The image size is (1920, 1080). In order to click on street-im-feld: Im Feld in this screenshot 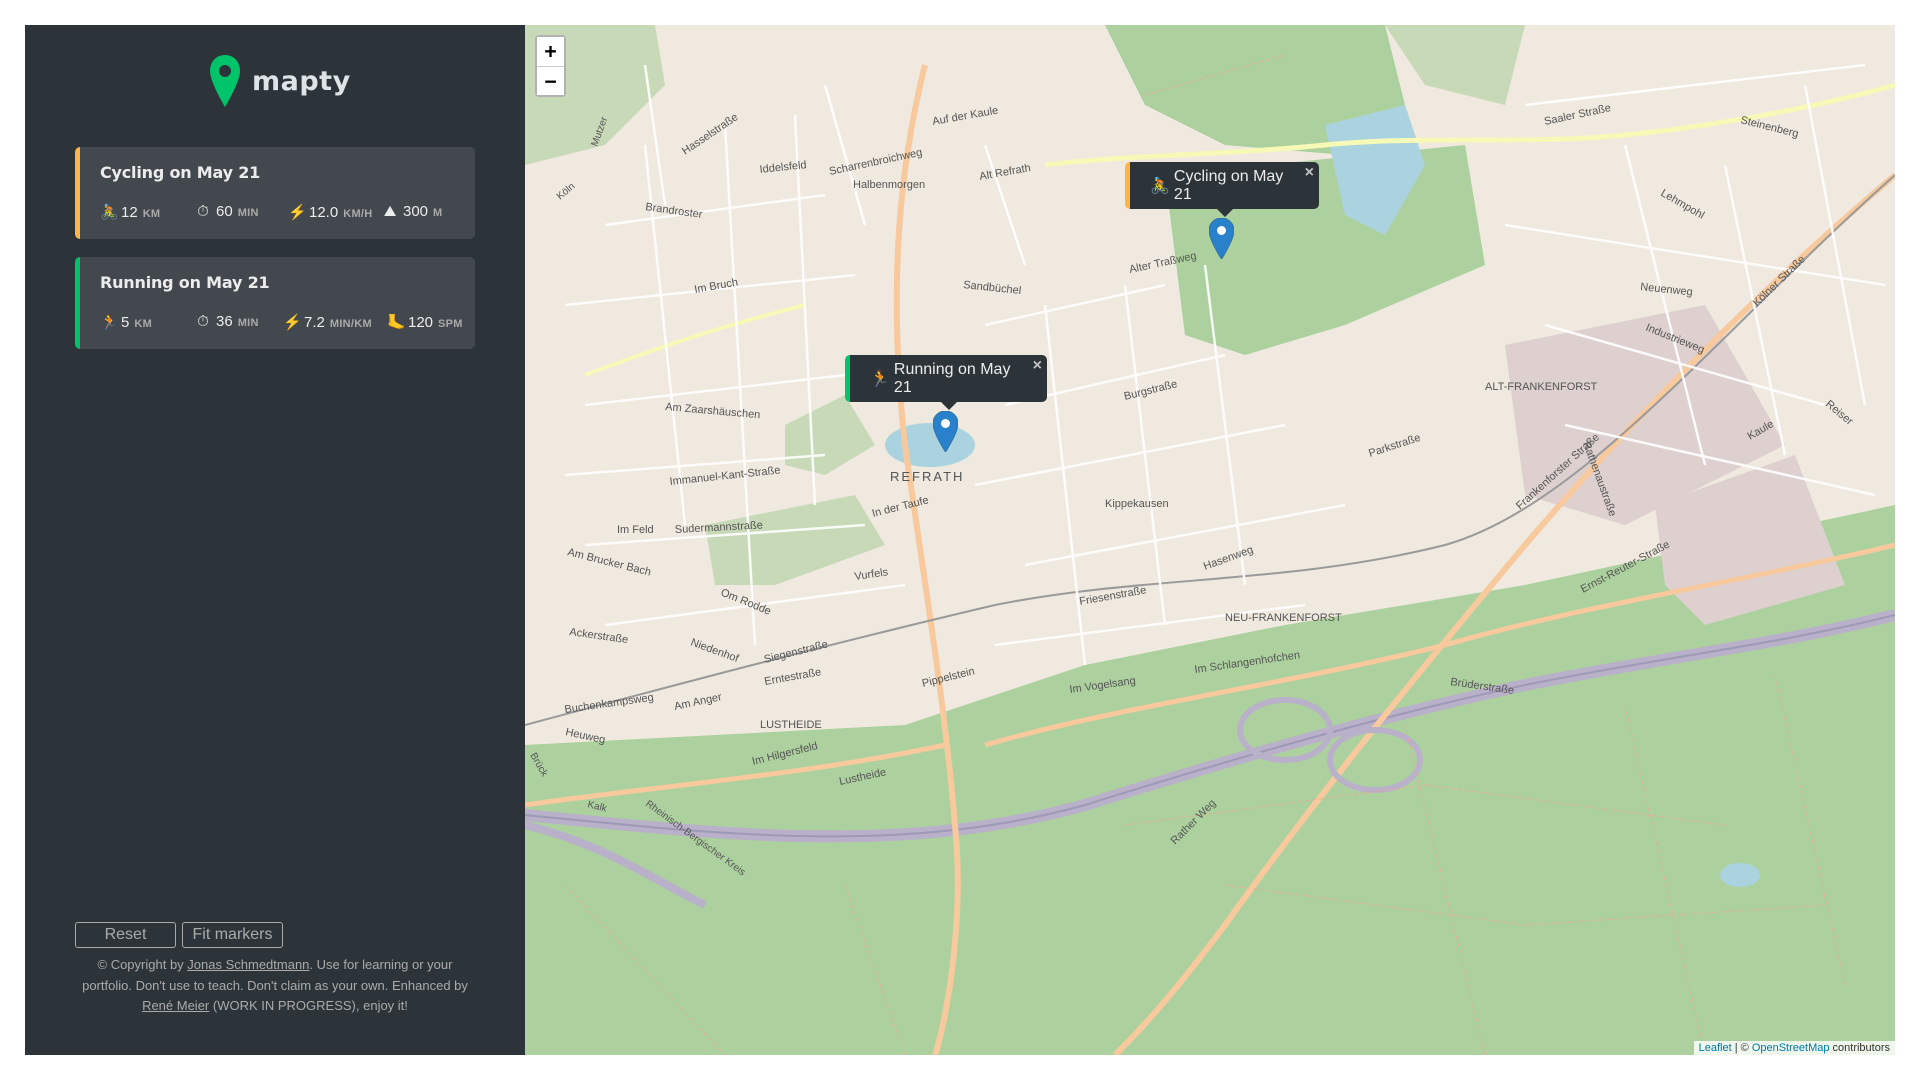, I will do `click(635, 530)`.